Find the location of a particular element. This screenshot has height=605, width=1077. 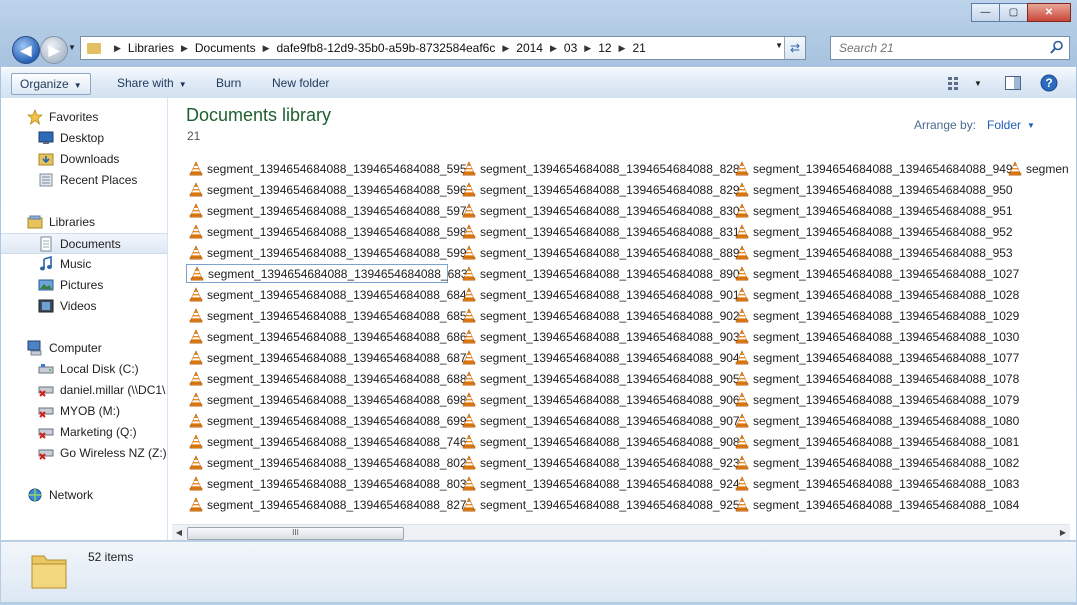

file-item: segment_1394654684088_1394654684088_902 is located at coordinates (599, 315).